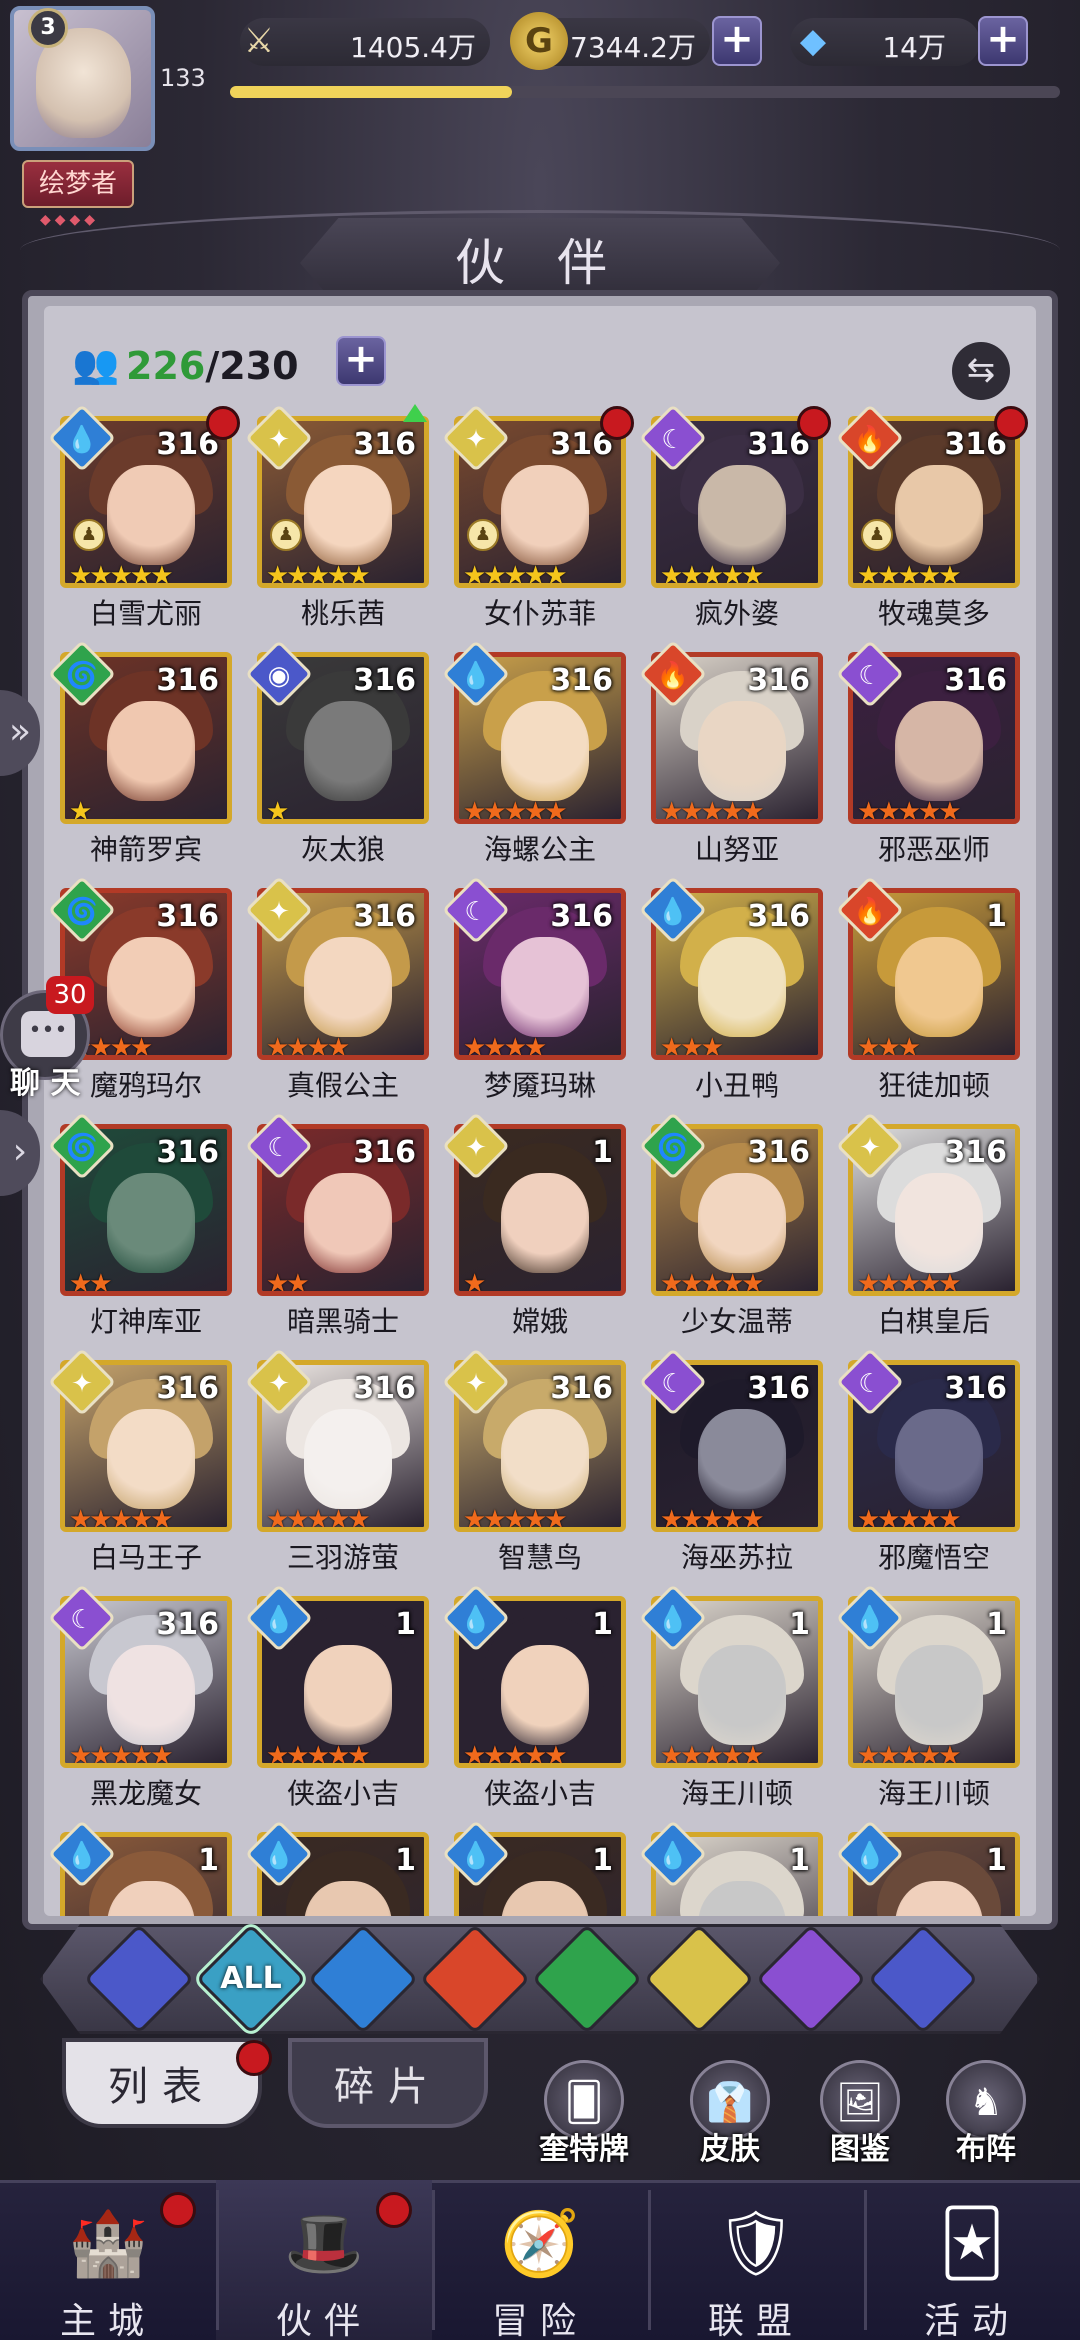 The width and height of the screenshot is (1080, 2340). I want to click on shortcut-outfit: 👔 皮肤, so click(730, 2115).